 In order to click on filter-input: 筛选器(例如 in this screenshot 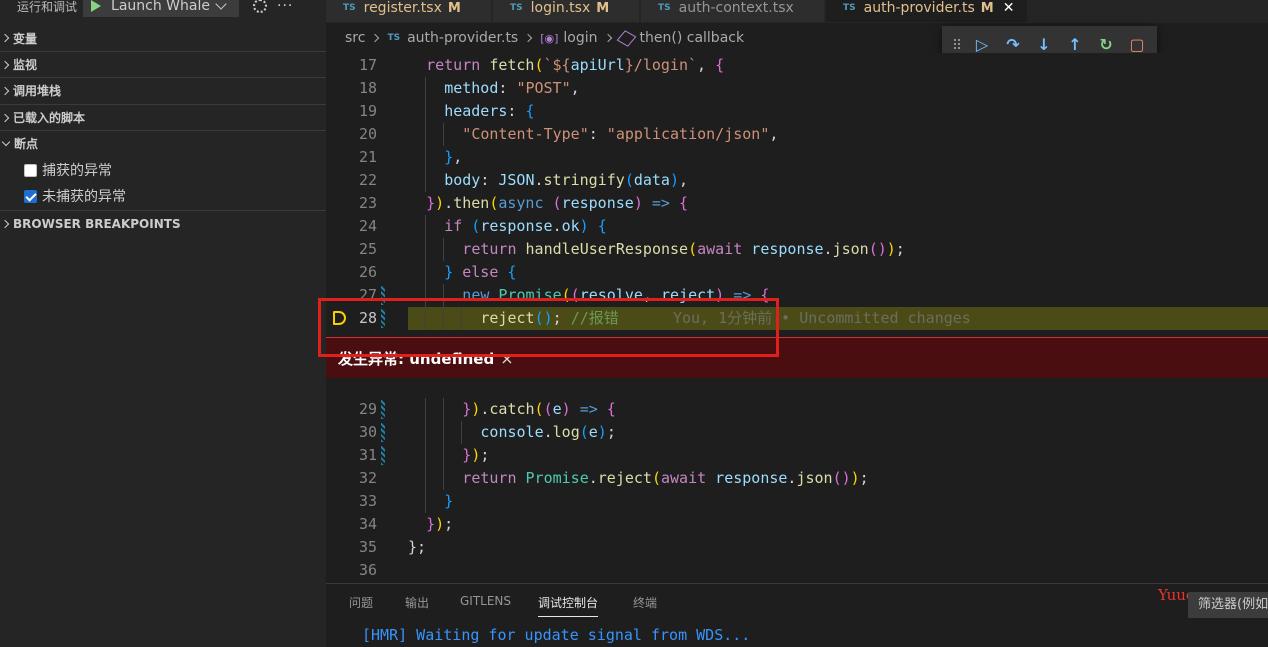, I will do `click(1228, 605)`.